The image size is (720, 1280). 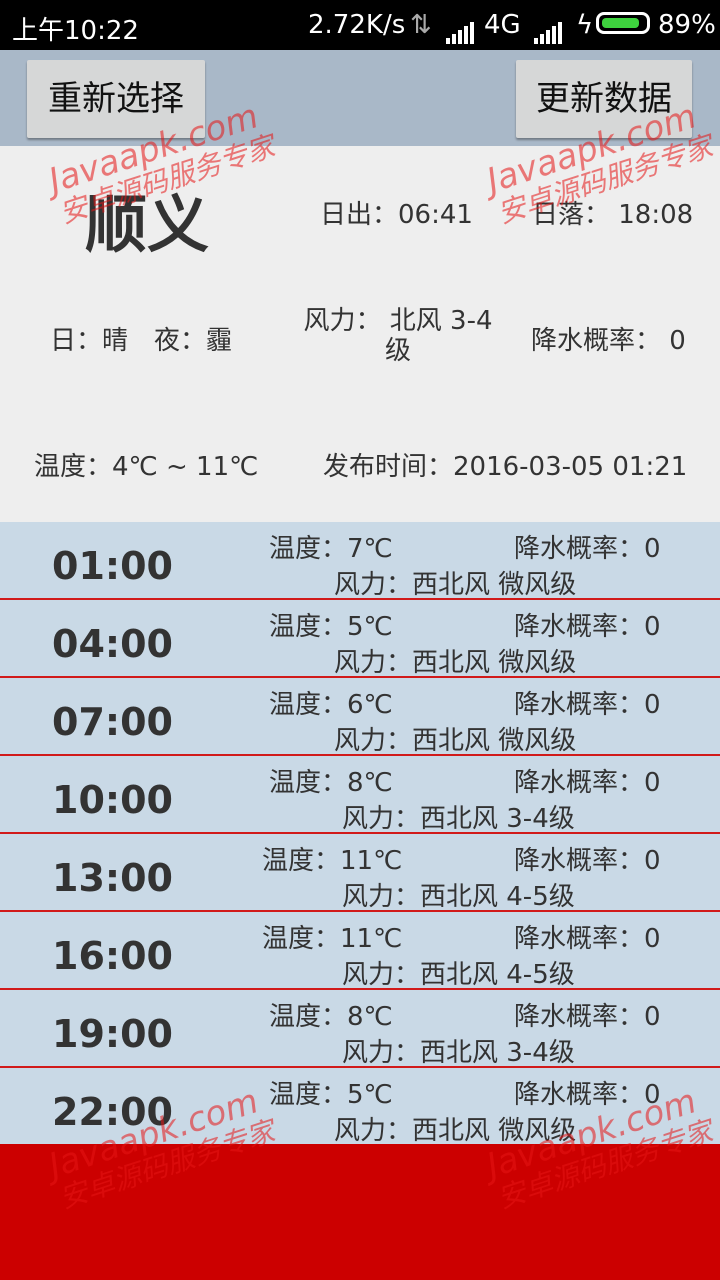 I want to click on day-night-weather: 日：晴 夜：霾, so click(x=141, y=341).